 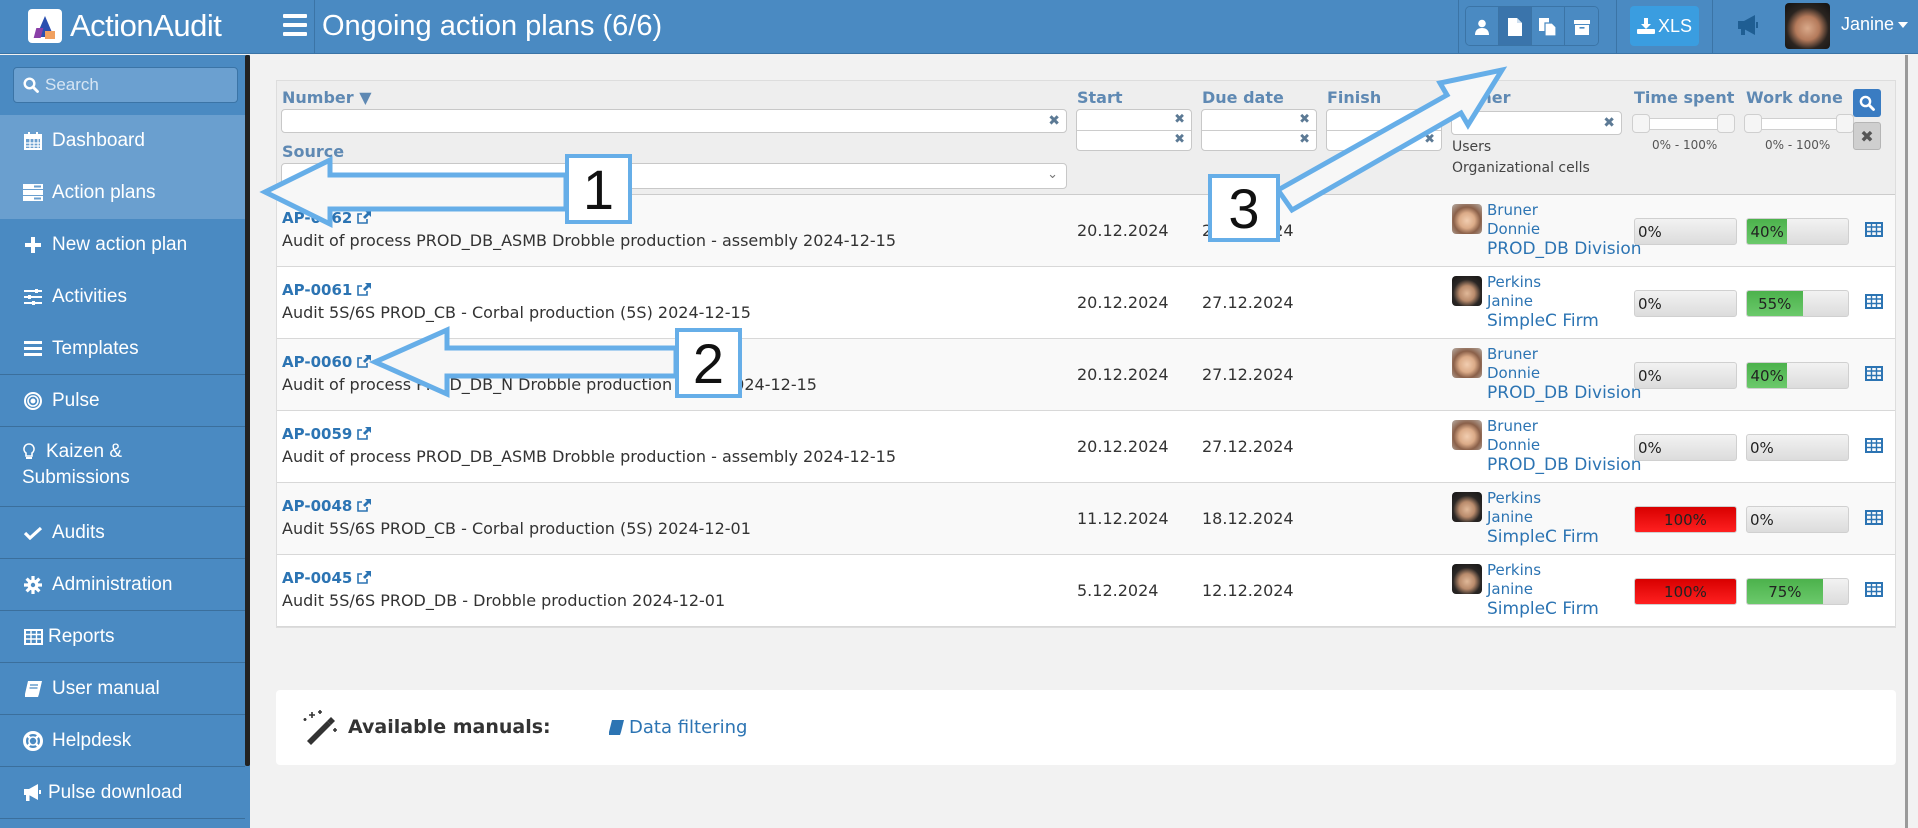 I want to click on sidebar-item-dashboard: Dashboard, so click(x=122, y=141).